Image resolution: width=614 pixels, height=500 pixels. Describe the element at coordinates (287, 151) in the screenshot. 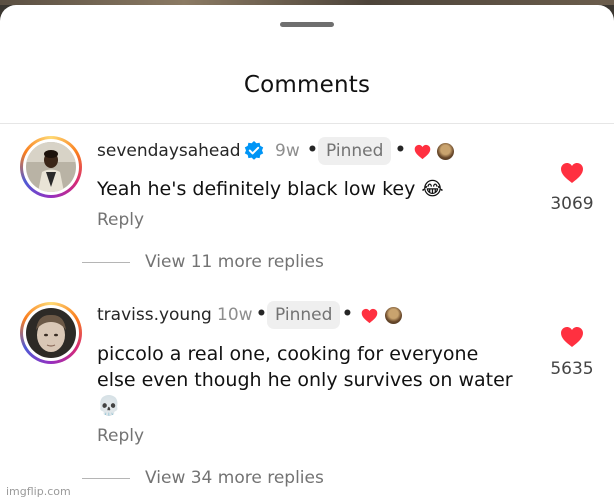

I see `comment-age: 9w` at that location.